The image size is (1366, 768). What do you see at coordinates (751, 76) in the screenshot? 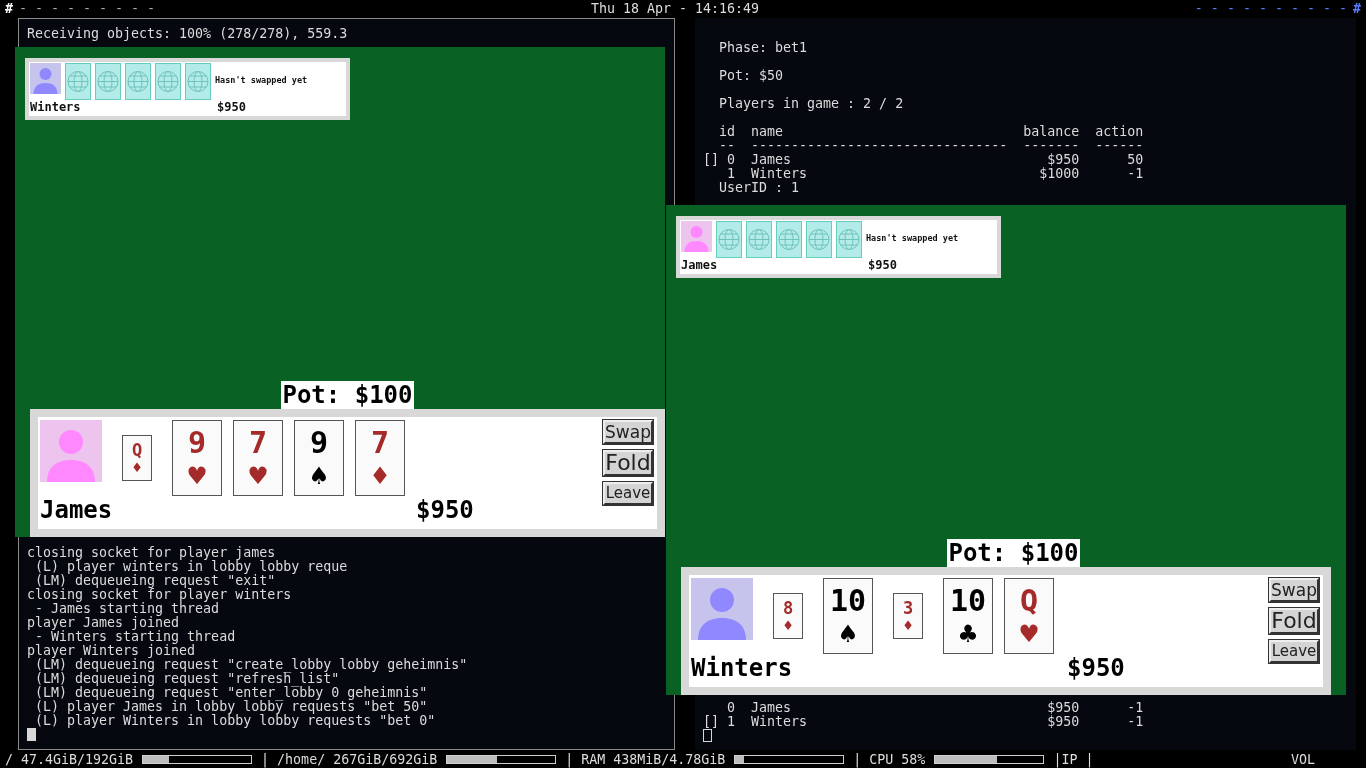
I see `terminal-line: Pot: $50` at bounding box center [751, 76].